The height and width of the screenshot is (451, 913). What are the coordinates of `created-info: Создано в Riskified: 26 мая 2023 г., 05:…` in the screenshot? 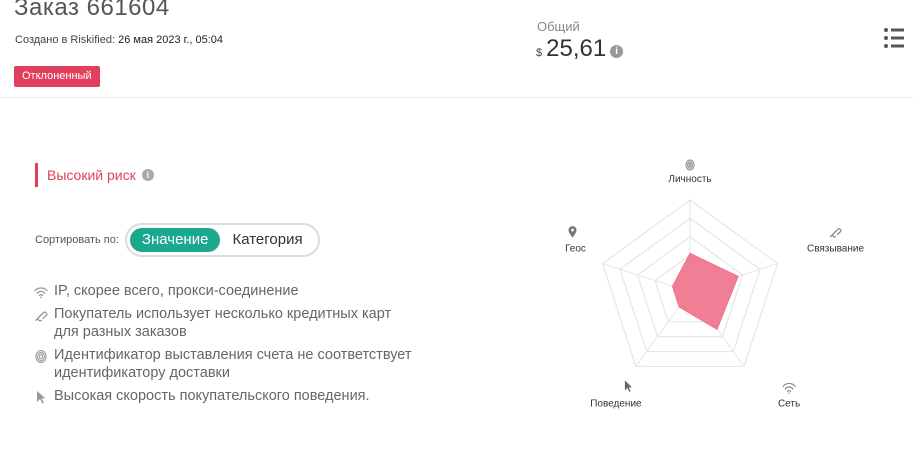 It's located at (119, 40).